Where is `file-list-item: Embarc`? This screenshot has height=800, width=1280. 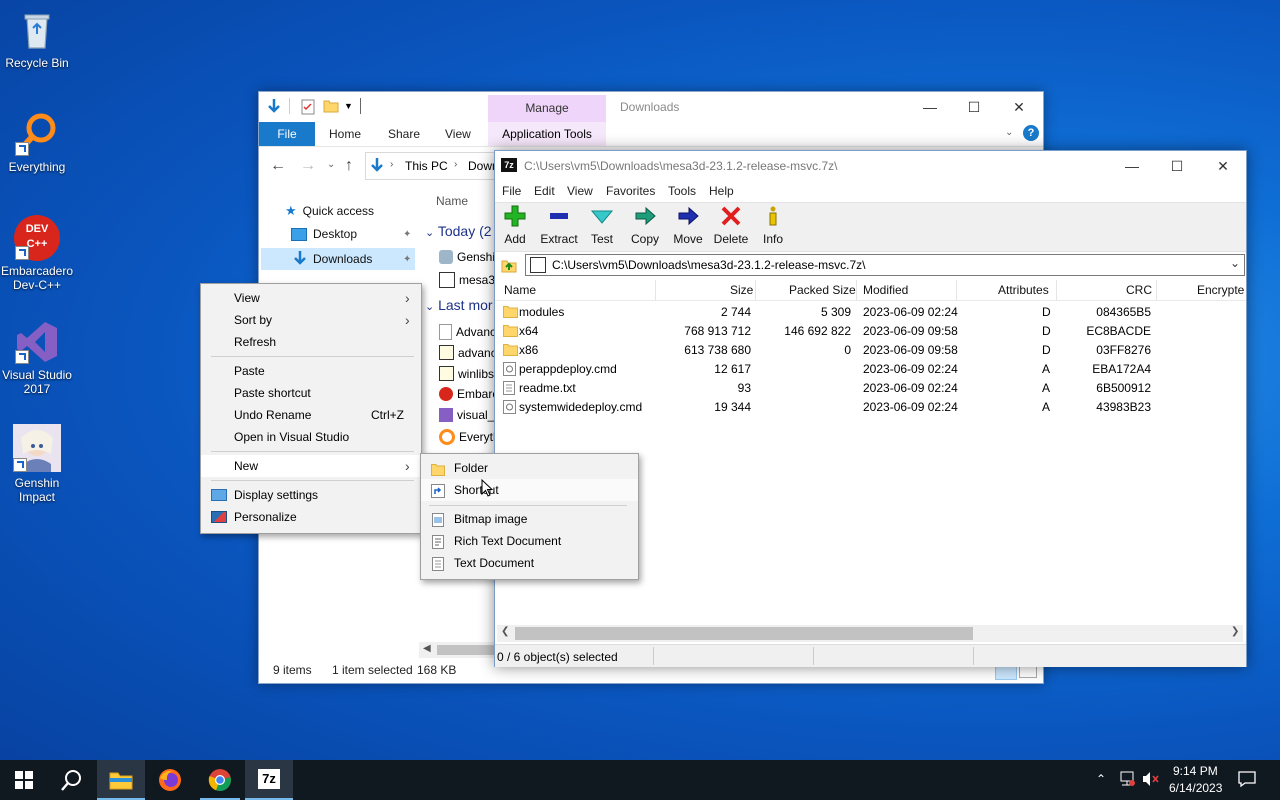
file-list-item: Embarc is located at coordinates (468, 394).